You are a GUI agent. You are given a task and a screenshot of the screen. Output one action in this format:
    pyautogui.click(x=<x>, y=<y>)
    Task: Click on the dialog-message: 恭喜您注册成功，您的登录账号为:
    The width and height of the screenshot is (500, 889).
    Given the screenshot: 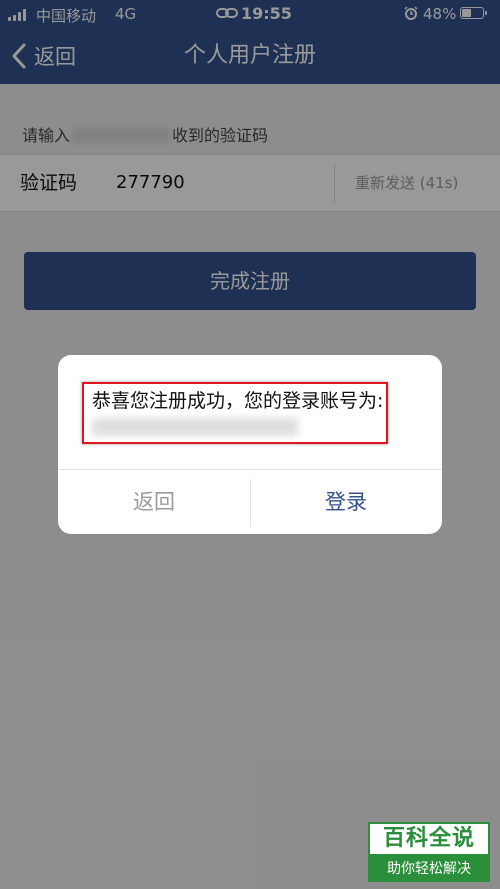 What is the action you would take?
    pyautogui.click(x=242, y=414)
    